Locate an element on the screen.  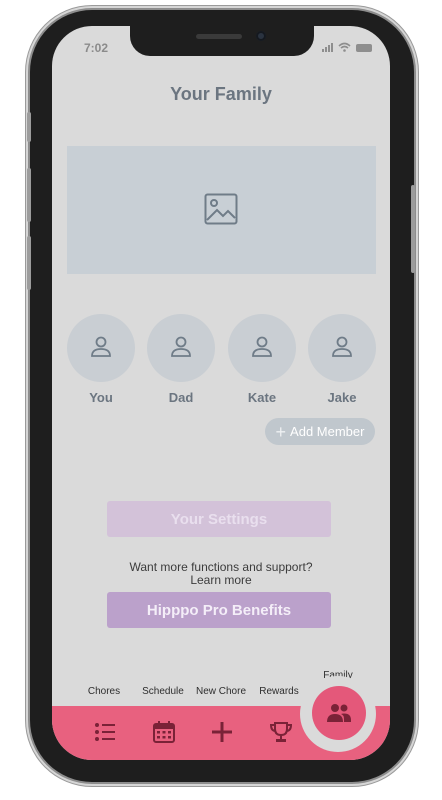
speaker is located at coordinates (219, 36).